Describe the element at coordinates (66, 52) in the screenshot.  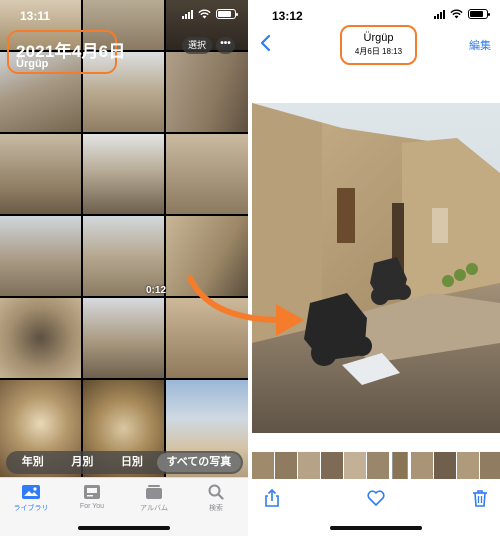
I see `date-header-highlight: 2021年4月6日 Ürgüp` at that location.